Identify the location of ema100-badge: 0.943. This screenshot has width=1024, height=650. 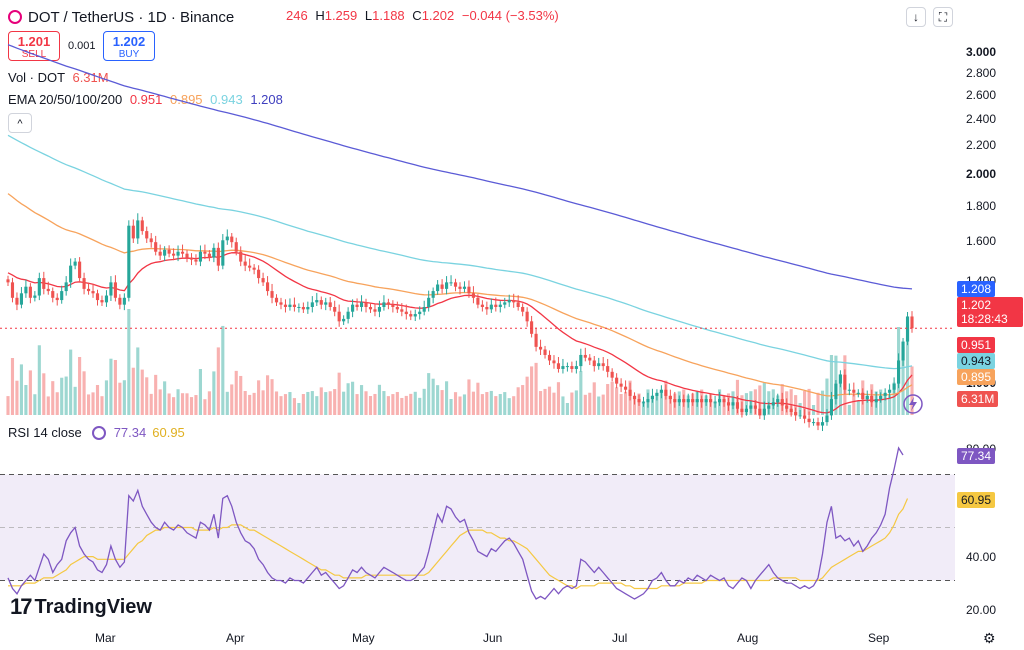
(976, 361).